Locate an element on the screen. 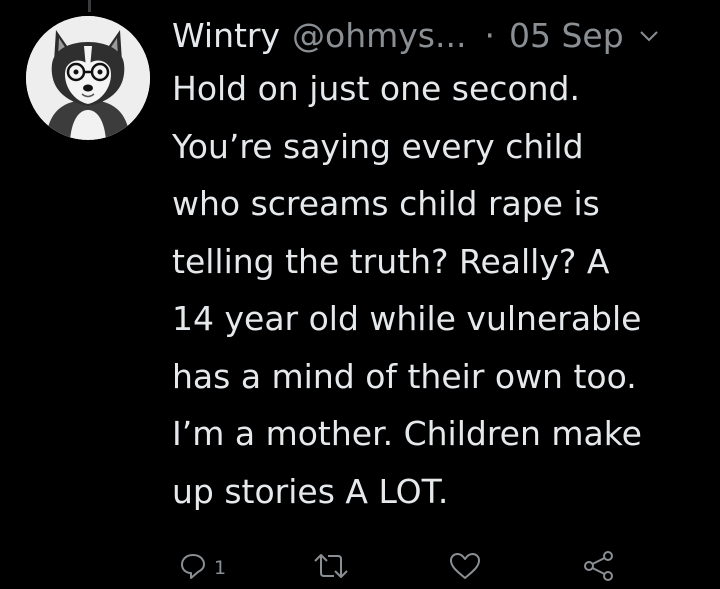 The height and width of the screenshot is (589, 720). tweet-text-line: I’m a mother. Children make is located at coordinates (407, 433).